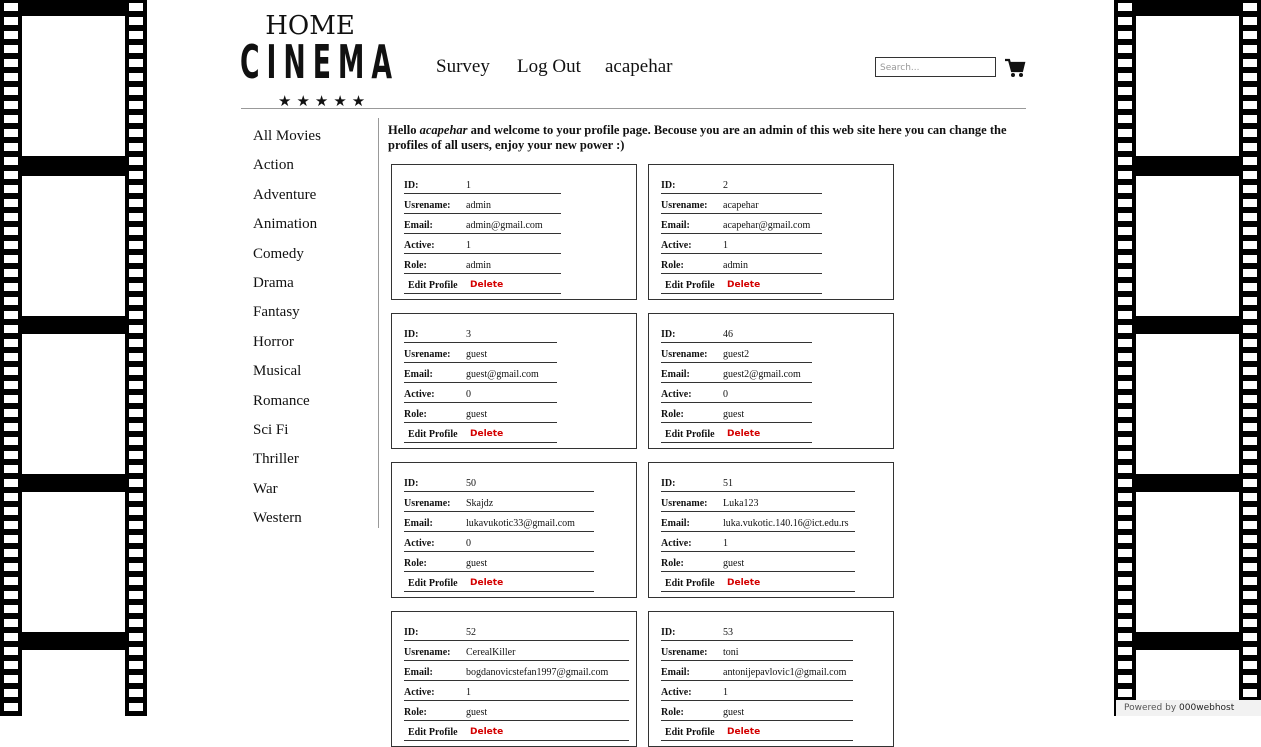  I want to click on field-value: 0, so click(725, 394).